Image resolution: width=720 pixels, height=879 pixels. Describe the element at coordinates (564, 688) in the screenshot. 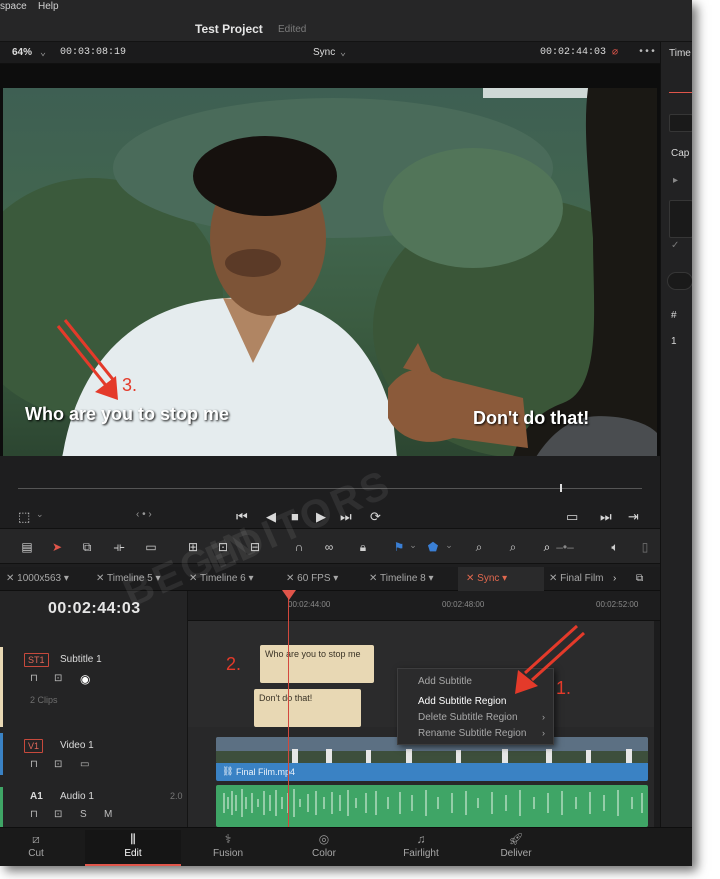

I see `annotation-step-1: 1.` at that location.